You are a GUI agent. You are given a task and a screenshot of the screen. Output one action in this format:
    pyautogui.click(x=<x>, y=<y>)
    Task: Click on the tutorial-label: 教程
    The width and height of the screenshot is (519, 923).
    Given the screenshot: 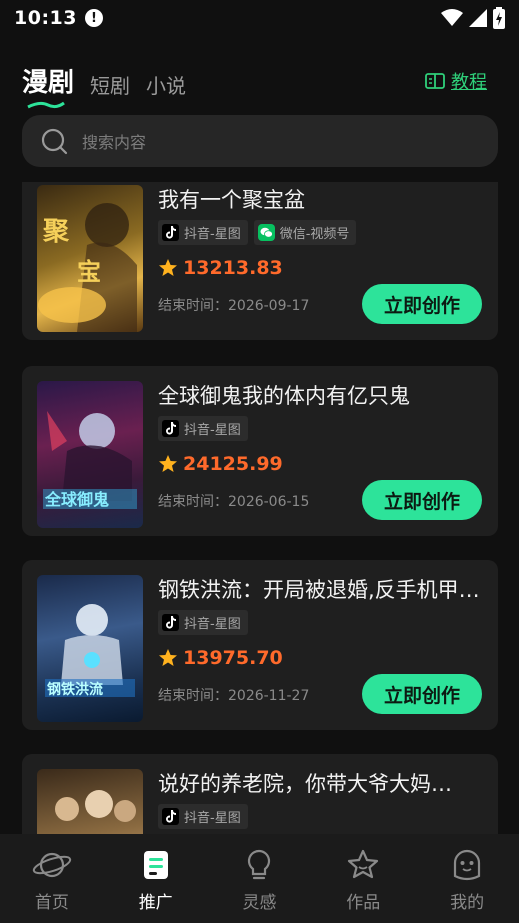 What is the action you would take?
    pyautogui.click(x=469, y=82)
    